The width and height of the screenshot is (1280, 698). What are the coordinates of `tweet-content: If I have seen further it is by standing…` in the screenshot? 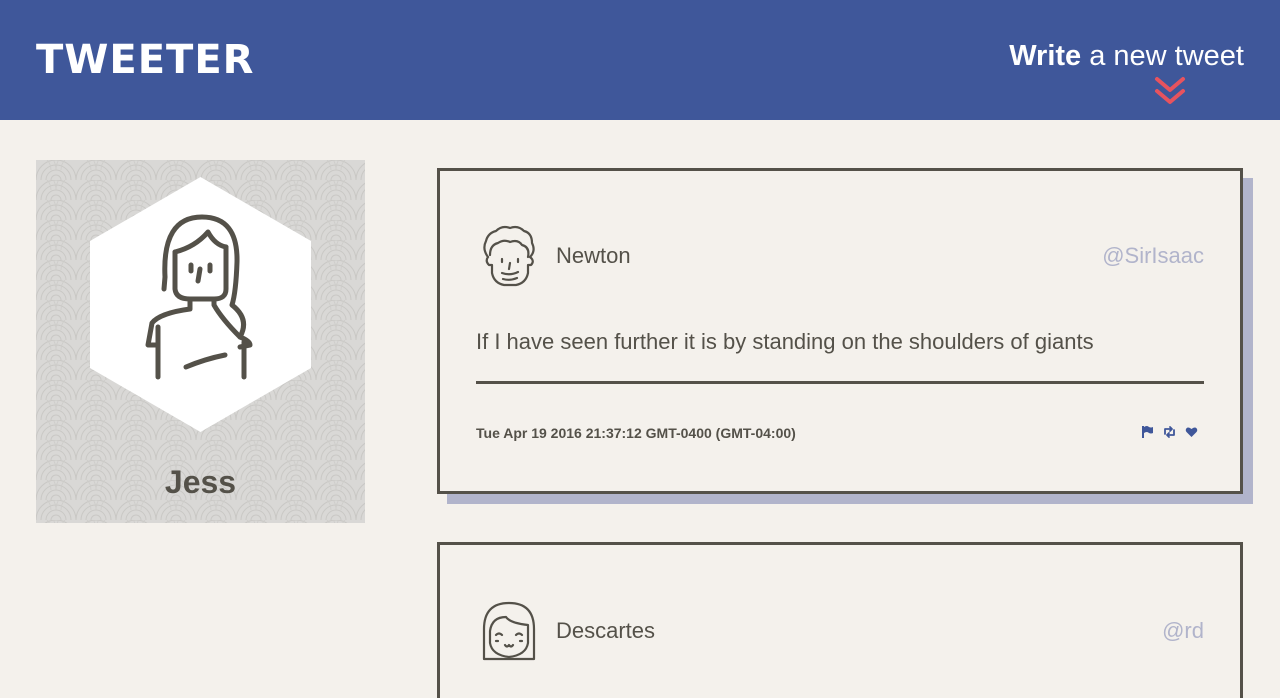 It's located at (785, 341).